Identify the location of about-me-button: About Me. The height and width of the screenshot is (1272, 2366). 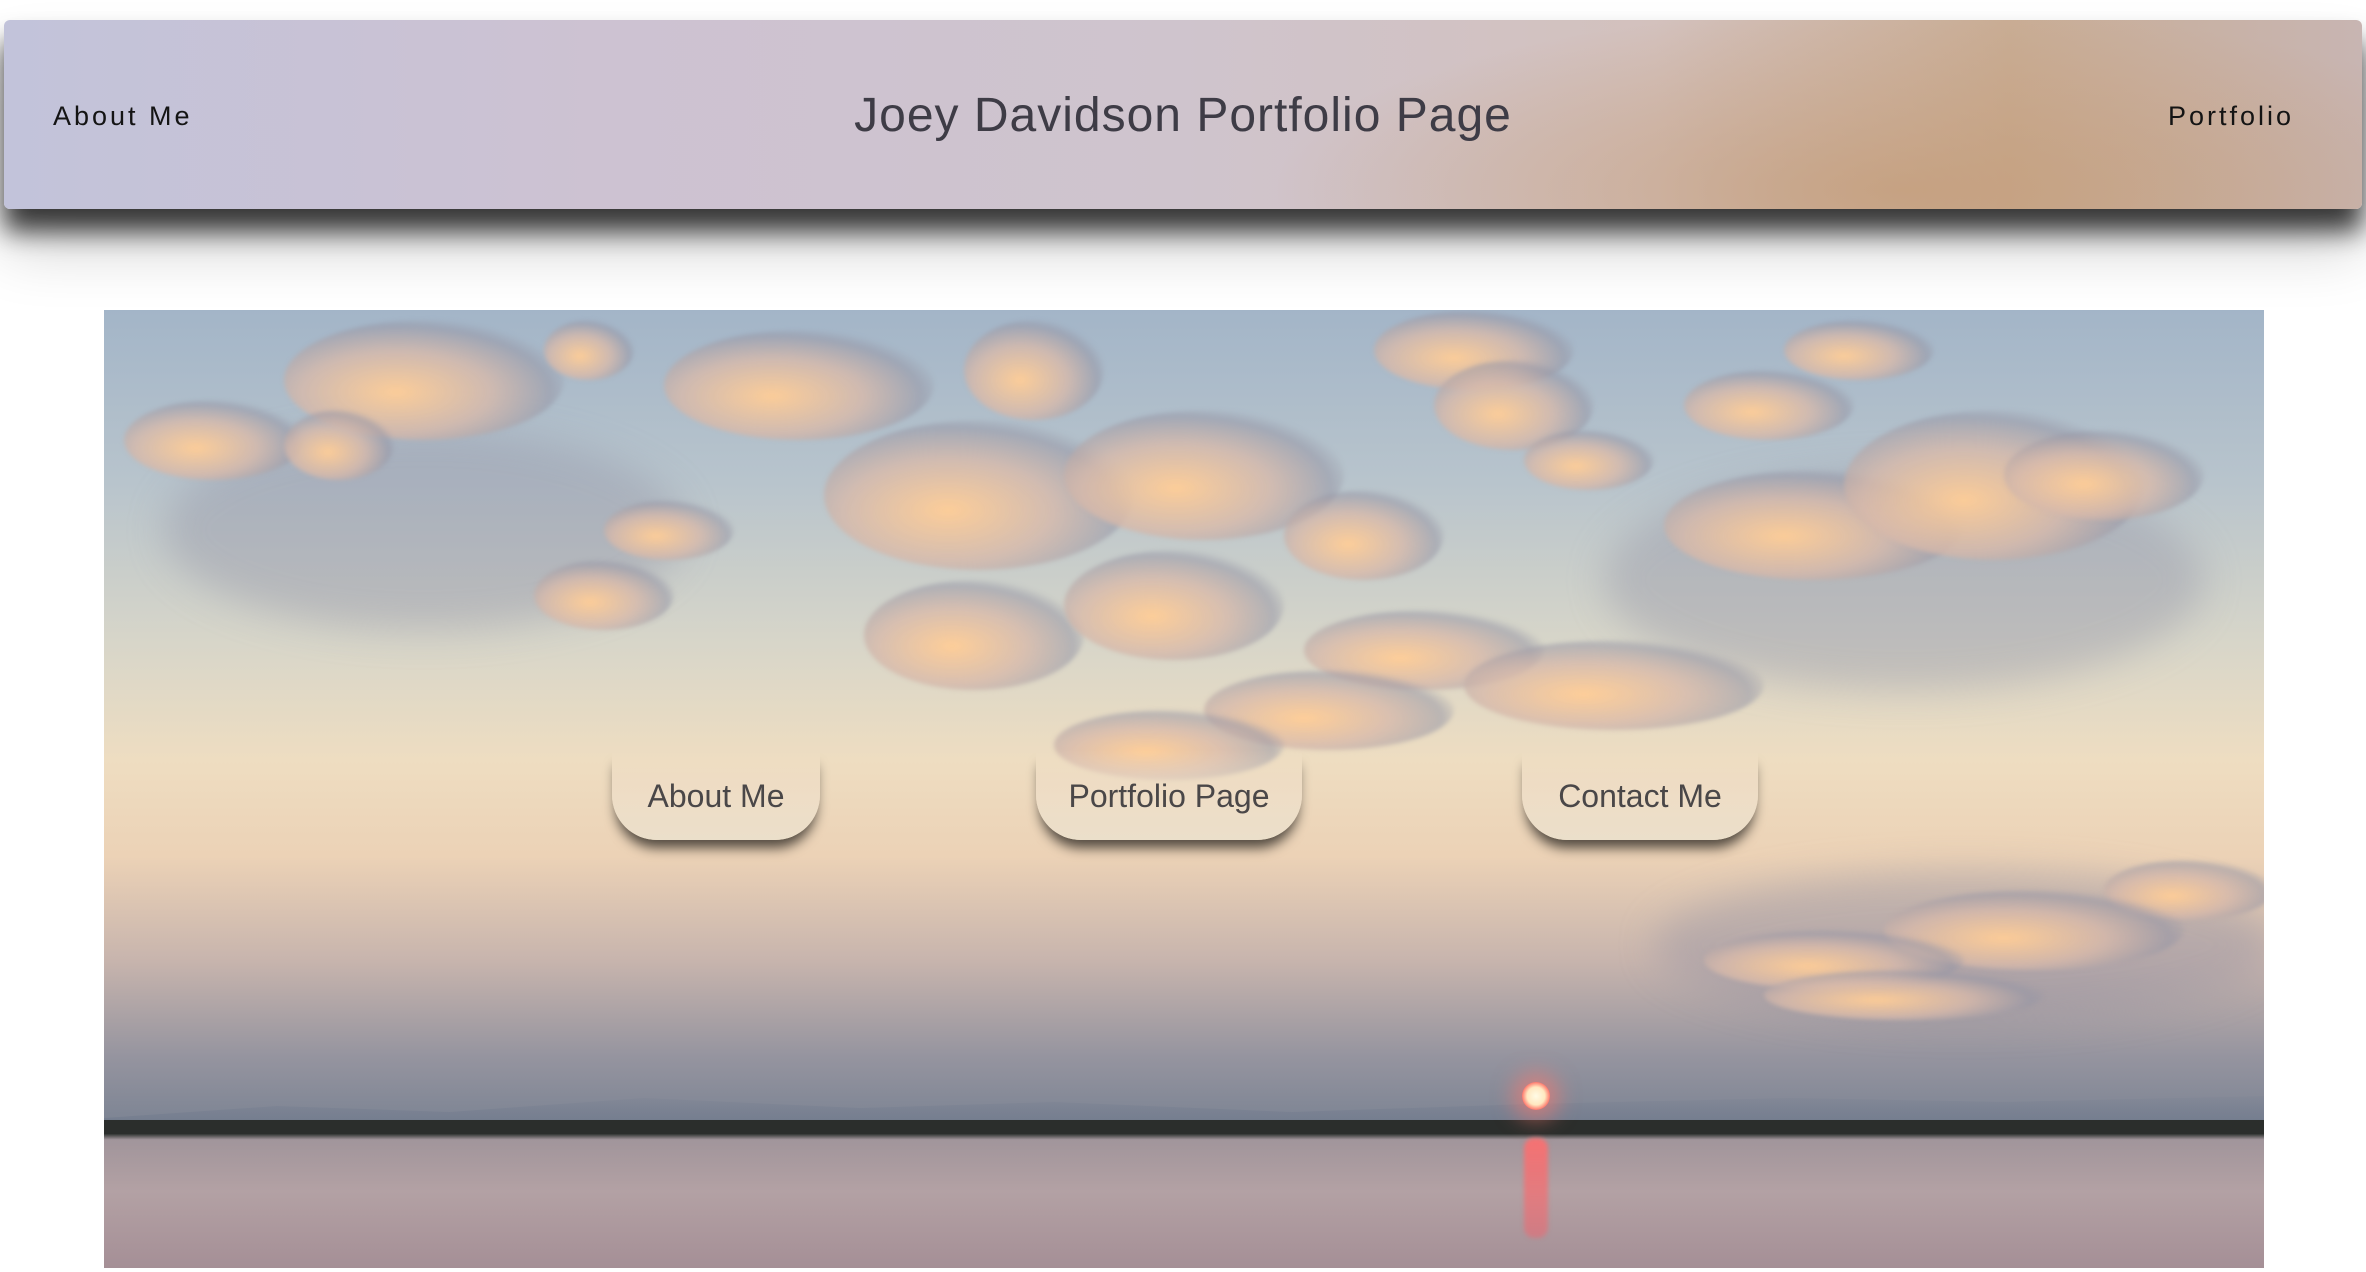
(716, 795).